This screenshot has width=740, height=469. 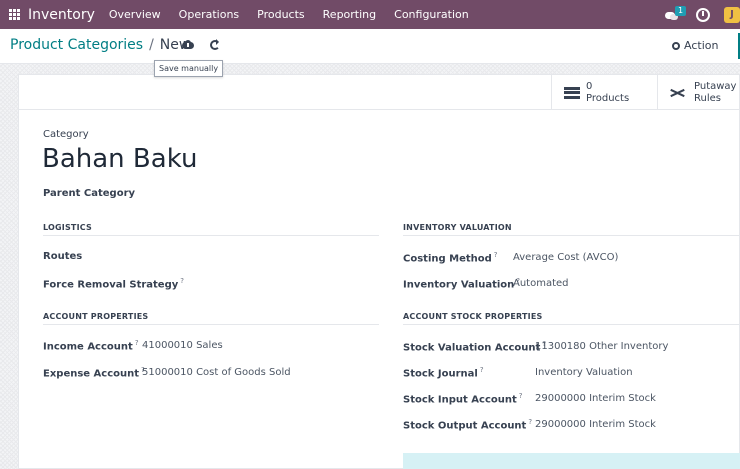 What do you see at coordinates (571, 461) in the screenshot?
I see `info-alert-block` at bounding box center [571, 461].